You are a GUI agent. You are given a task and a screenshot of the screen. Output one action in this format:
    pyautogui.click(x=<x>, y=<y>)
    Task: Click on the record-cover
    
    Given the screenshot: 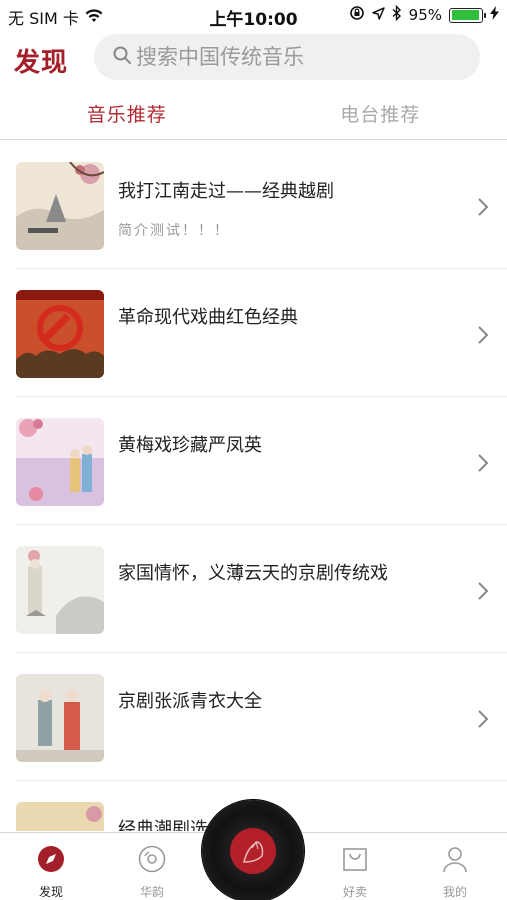 What is the action you would take?
    pyautogui.click(x=253, y=851)
    